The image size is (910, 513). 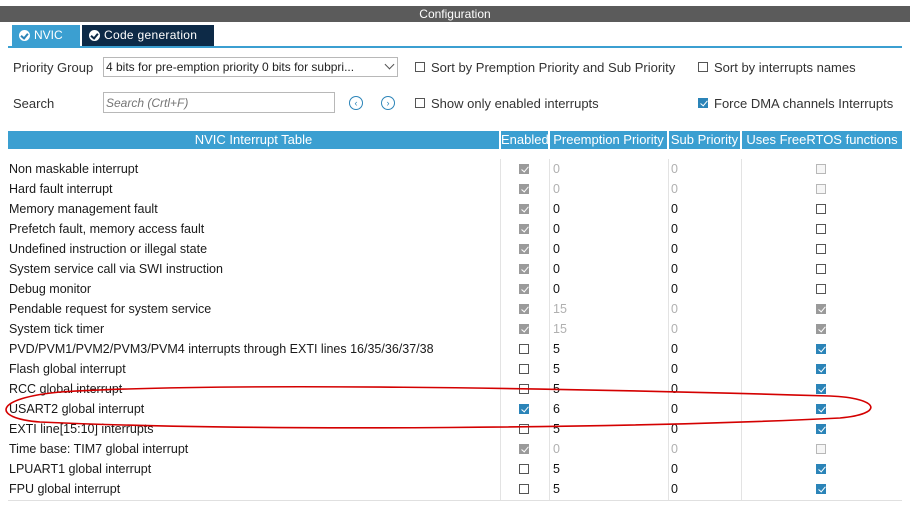 I want to click on interrupt-name: Debug monitor, so click(x=50, y=289).